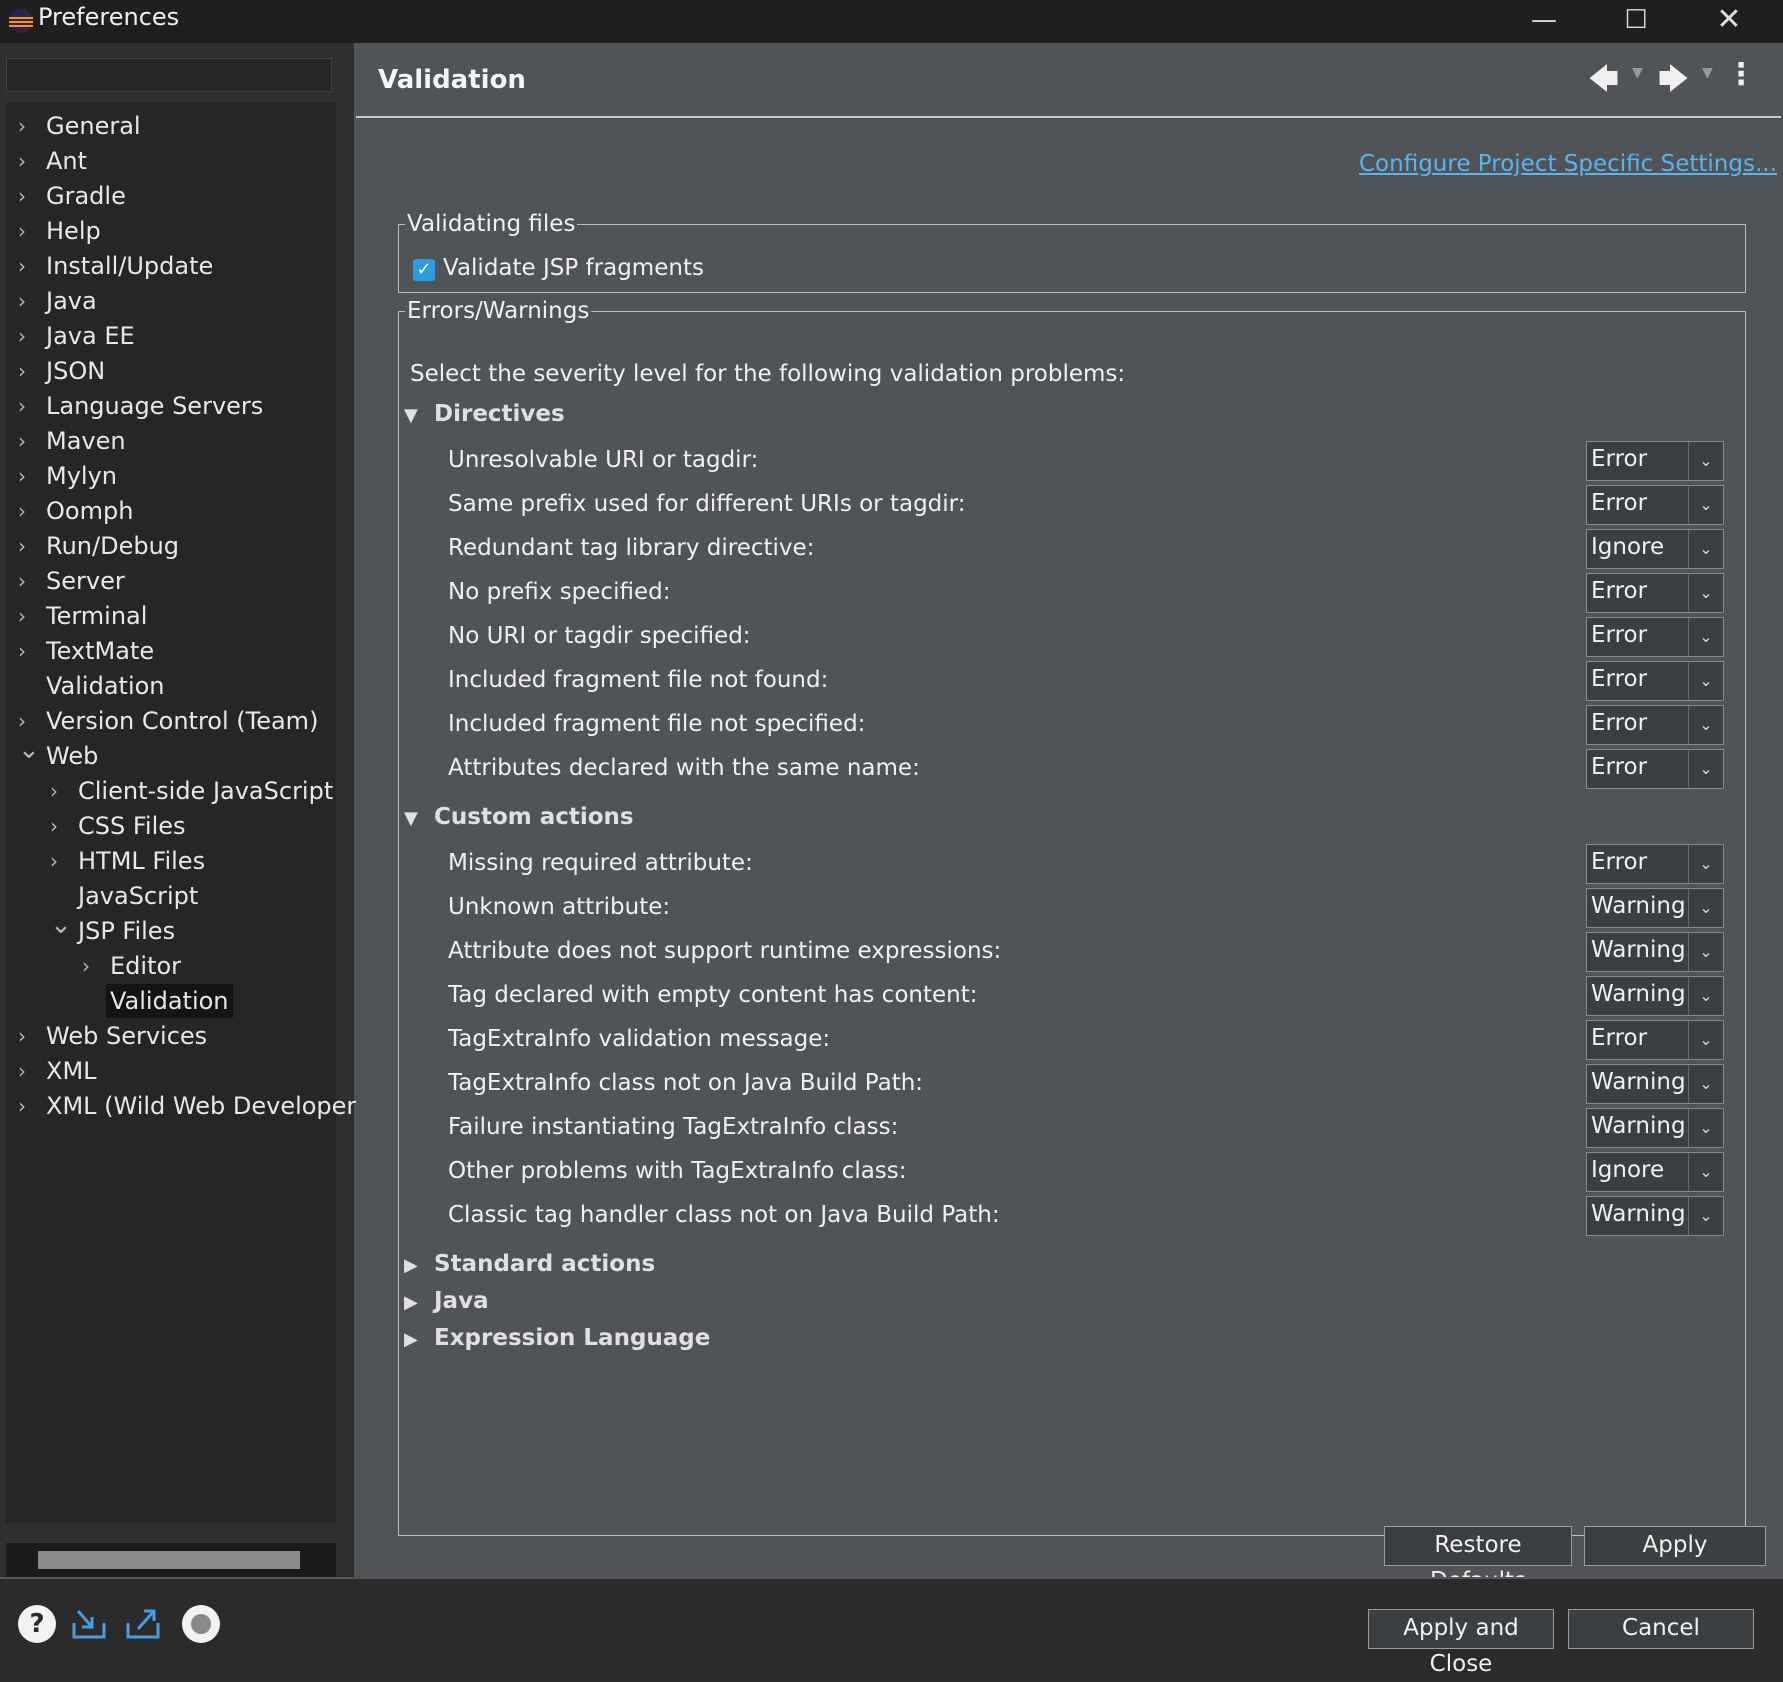 This screenshot has width=1783, height=1682. I want to click on import-icon, so click(89, 1624).